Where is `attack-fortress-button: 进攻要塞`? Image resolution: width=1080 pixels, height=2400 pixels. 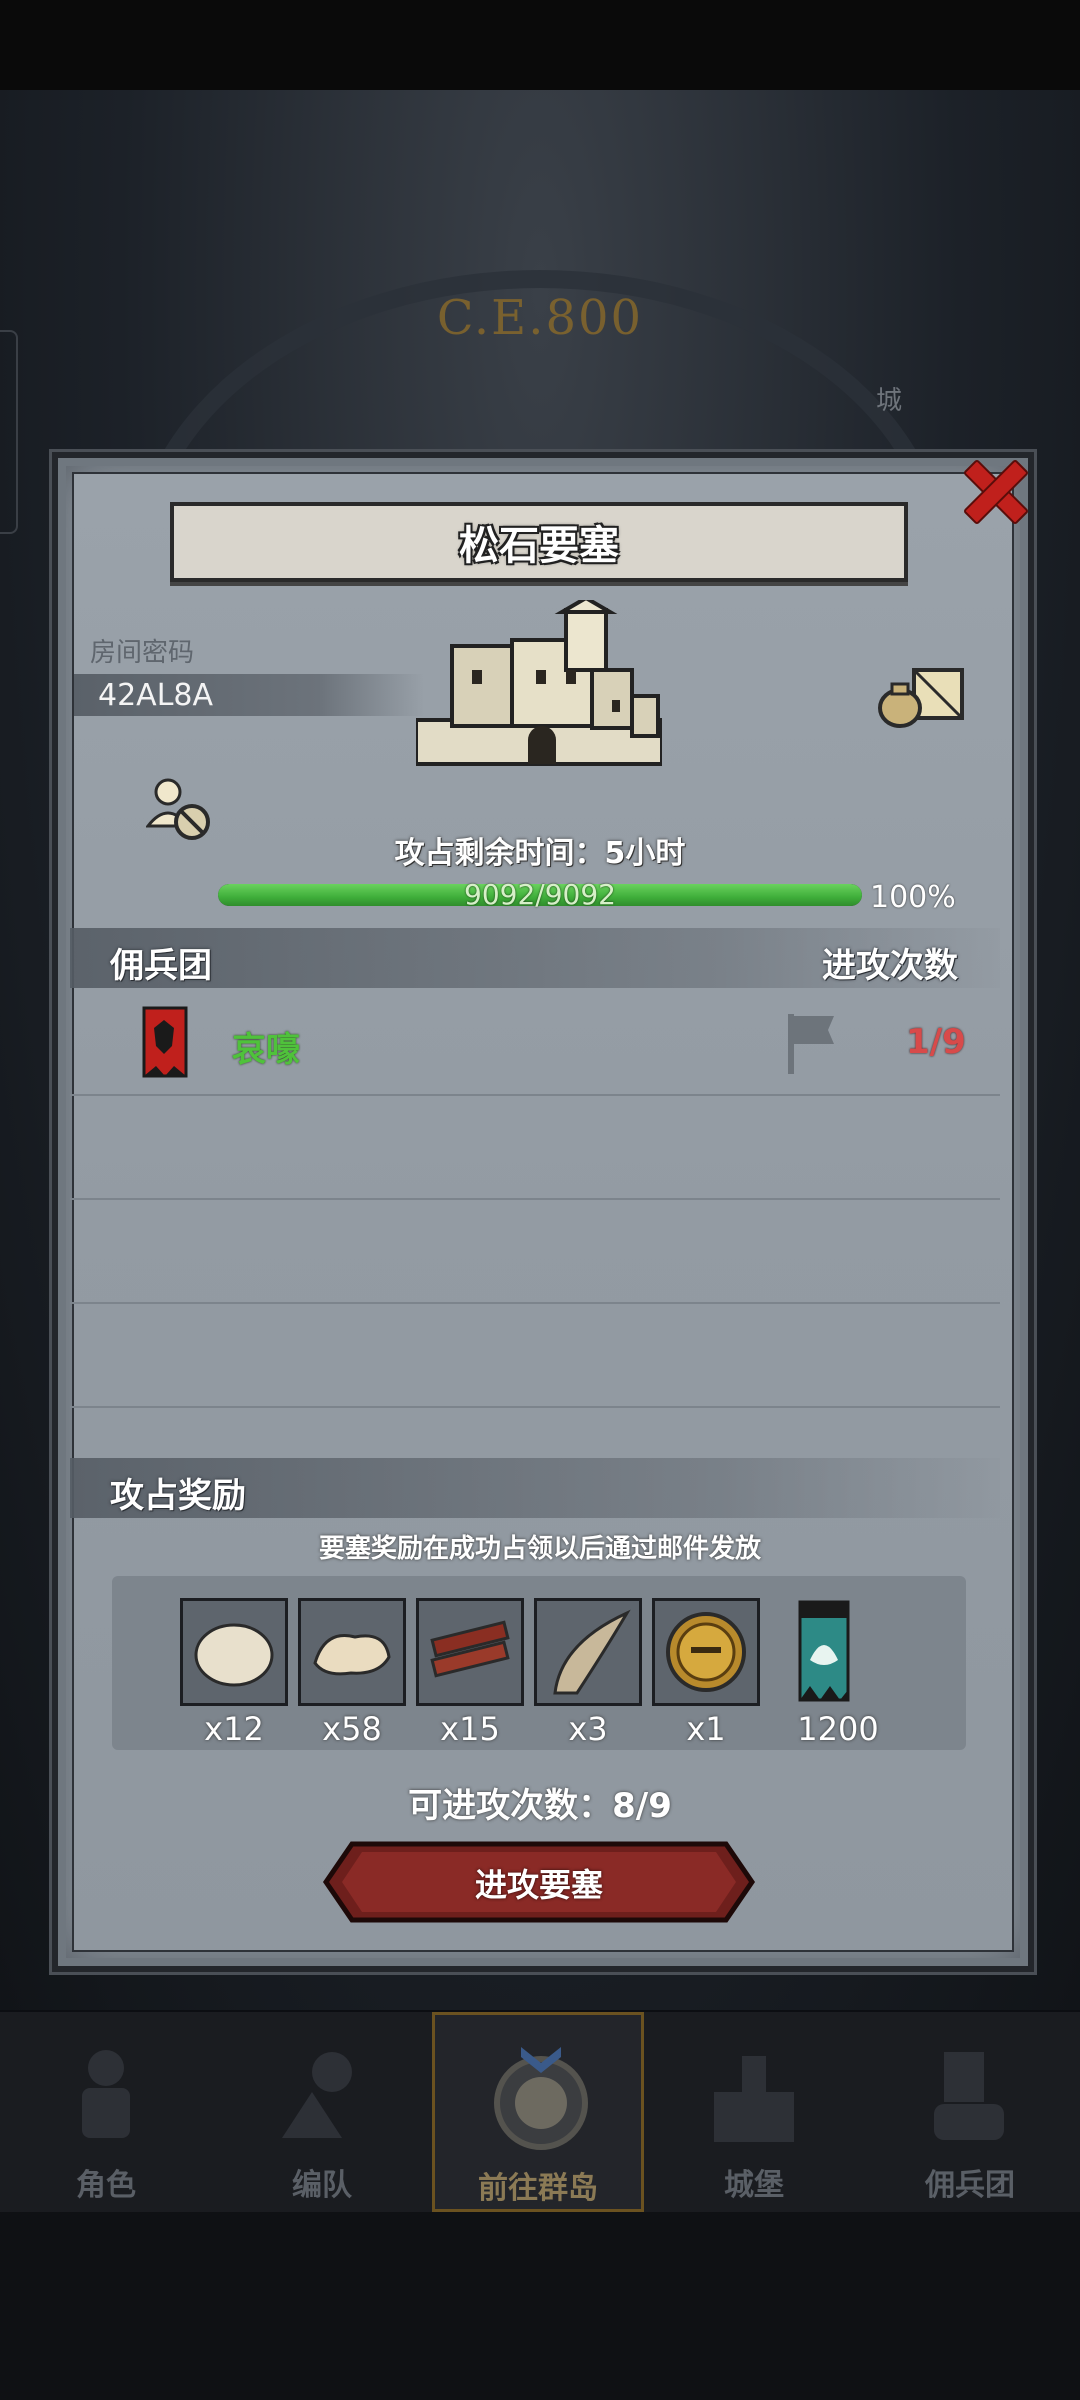
attack-fortress-button: 进攻要塞 is located at coordinates (539, 1882).